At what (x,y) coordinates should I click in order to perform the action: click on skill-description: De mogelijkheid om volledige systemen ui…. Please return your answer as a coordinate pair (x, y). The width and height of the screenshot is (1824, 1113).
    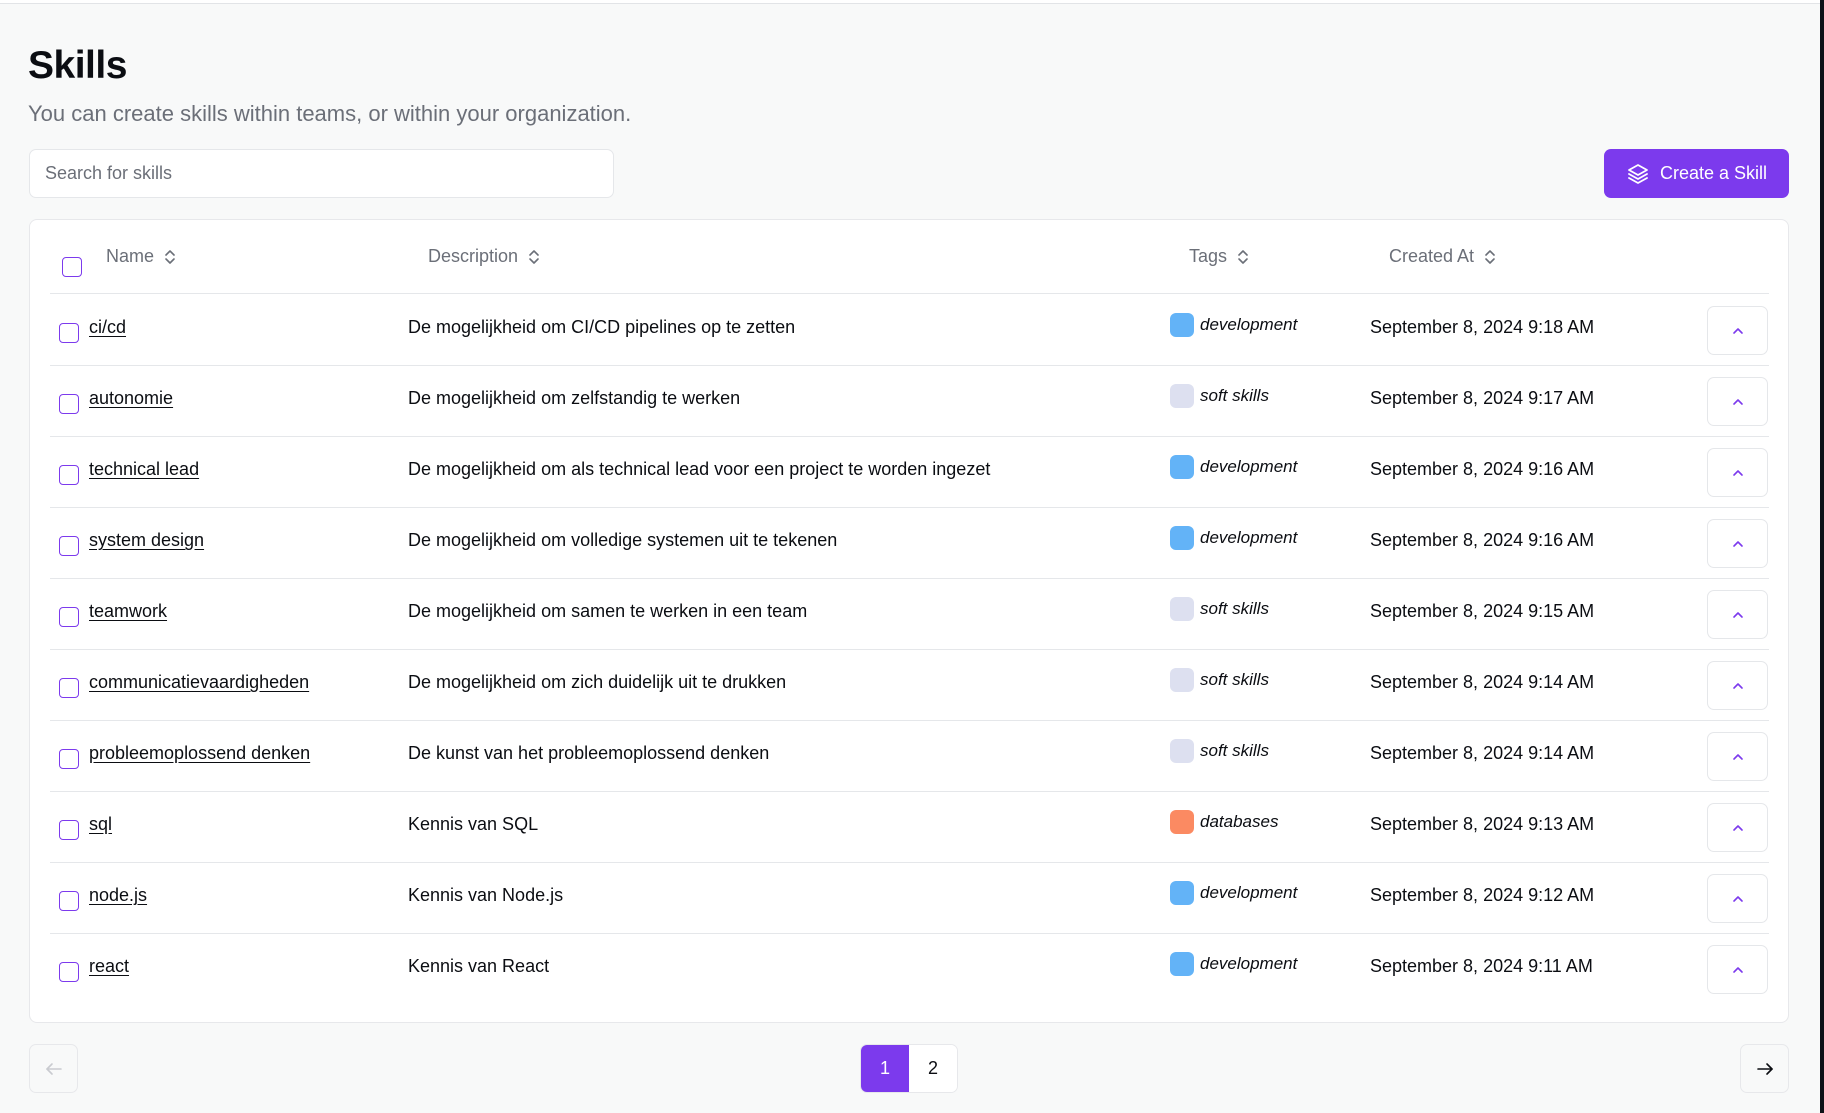
    Looking at the image, I should click on (623, 540).